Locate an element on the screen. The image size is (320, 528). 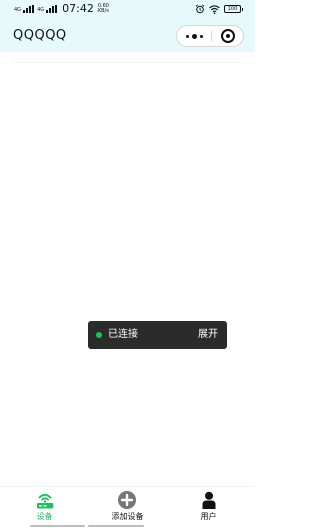
page-title: QQQQQ is located at coordinates (40, 35).